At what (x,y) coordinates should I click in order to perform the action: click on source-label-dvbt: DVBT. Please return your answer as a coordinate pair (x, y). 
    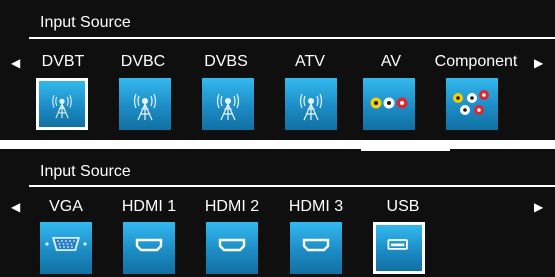
    Looking at the image, I should click on (63, 61).